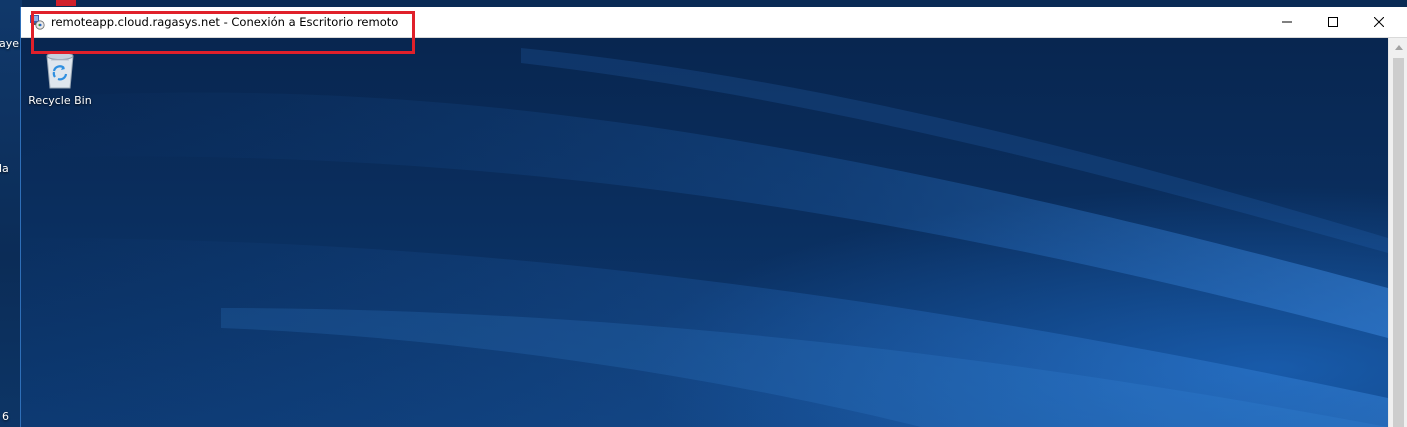 The image size is (1407, 427). I want to click on minimize-button, so click(1287, 22).